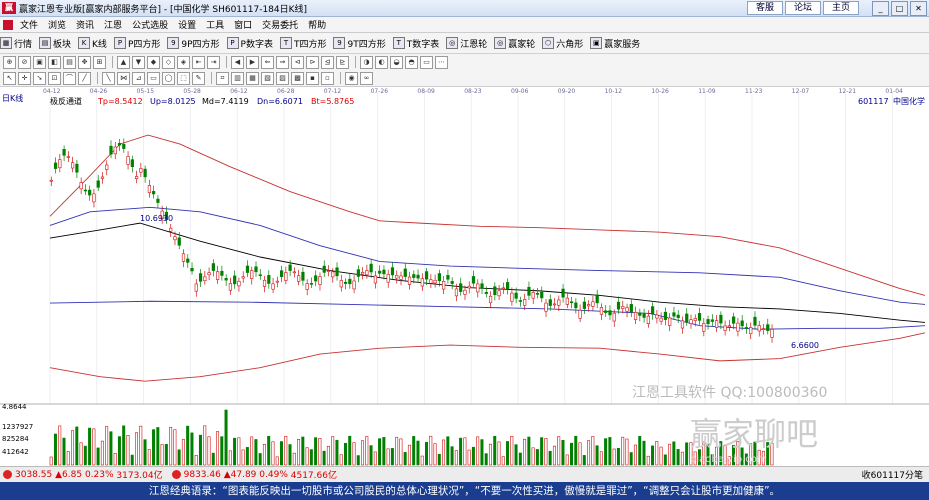 Image resolution: width=929 pixels, height=500 pixels. Describe the element at coordinates (85, 24) in the screenshot. I see `menu-news: 资讯` at that location.